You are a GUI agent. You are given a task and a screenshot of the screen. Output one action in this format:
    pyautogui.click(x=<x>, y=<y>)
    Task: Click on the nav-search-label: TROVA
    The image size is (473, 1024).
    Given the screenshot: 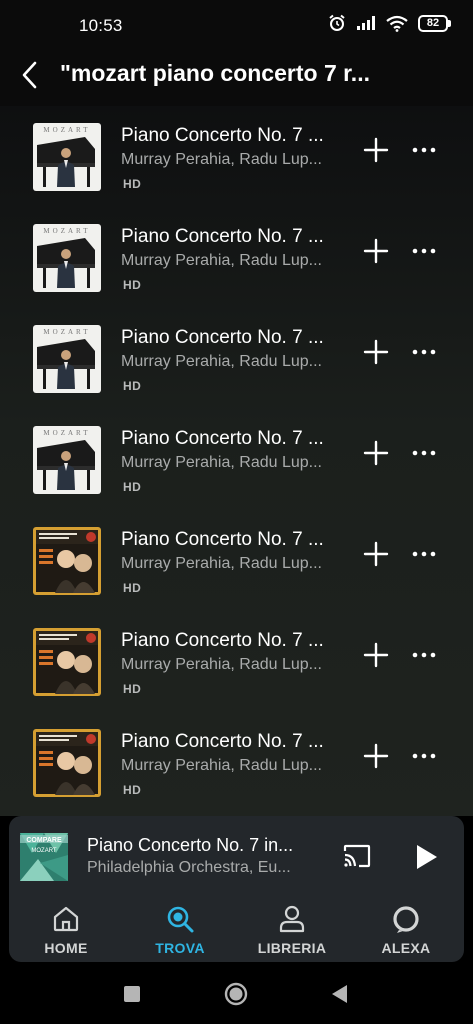 What is the action you would take?
    pyautogui.click(x=180, y=948)
    